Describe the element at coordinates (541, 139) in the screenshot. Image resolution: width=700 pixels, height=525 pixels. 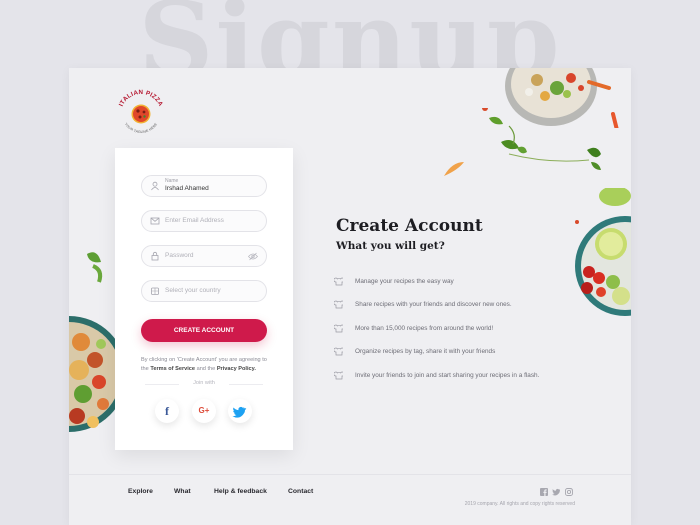
I see `herbs-image` at that location.